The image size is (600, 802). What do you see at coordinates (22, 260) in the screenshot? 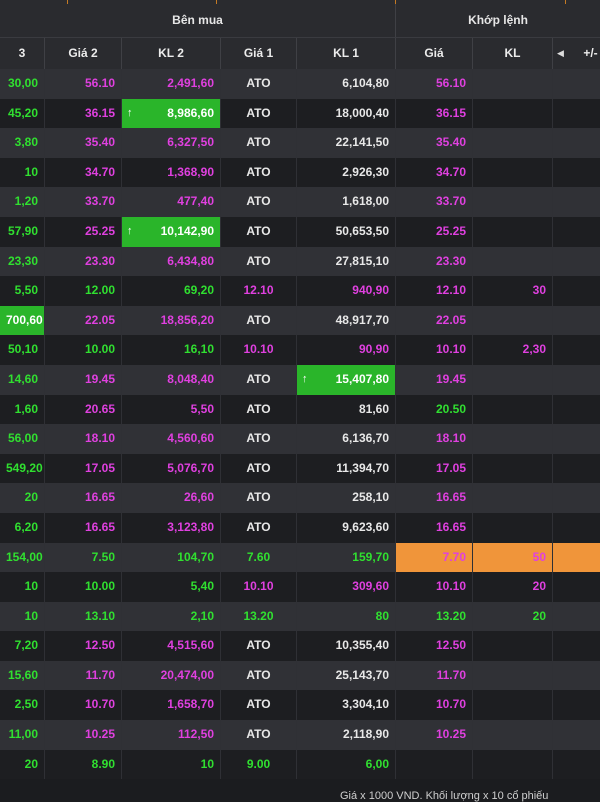
I see `cell-value: 23,30` at bounding box center [22, 260].